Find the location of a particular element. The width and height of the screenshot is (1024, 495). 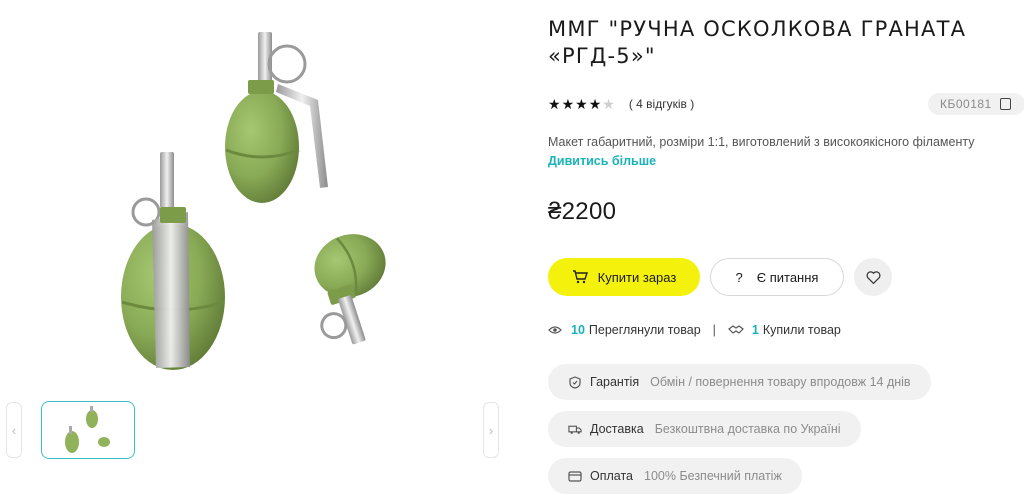

gallery-thumbnail is located at coordinates (88, 430).